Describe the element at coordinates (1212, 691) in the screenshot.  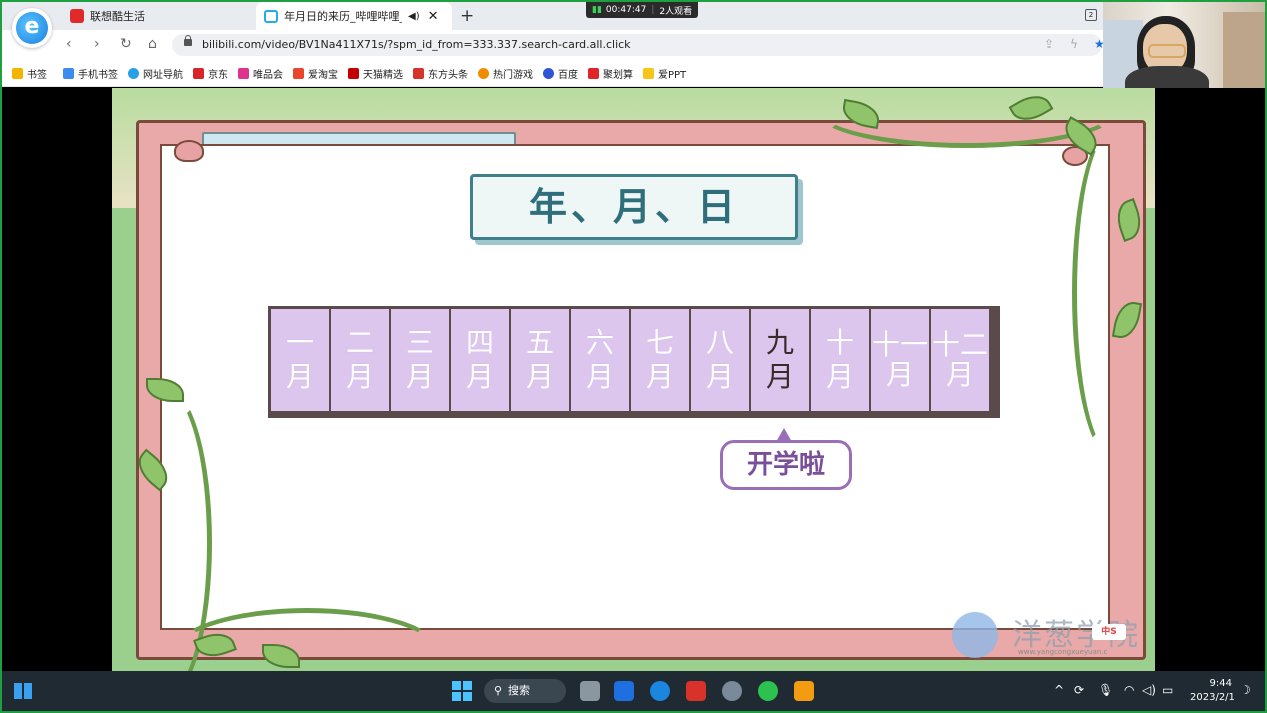
I see `system-clock: 9:44 2023/2/1` at that location.